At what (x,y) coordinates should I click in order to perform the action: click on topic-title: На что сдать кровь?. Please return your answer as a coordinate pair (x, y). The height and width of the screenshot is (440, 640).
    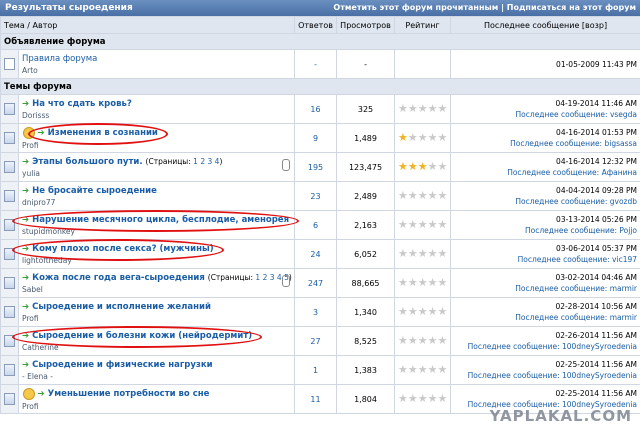
    Looking at the image, I should click on (82, 104).